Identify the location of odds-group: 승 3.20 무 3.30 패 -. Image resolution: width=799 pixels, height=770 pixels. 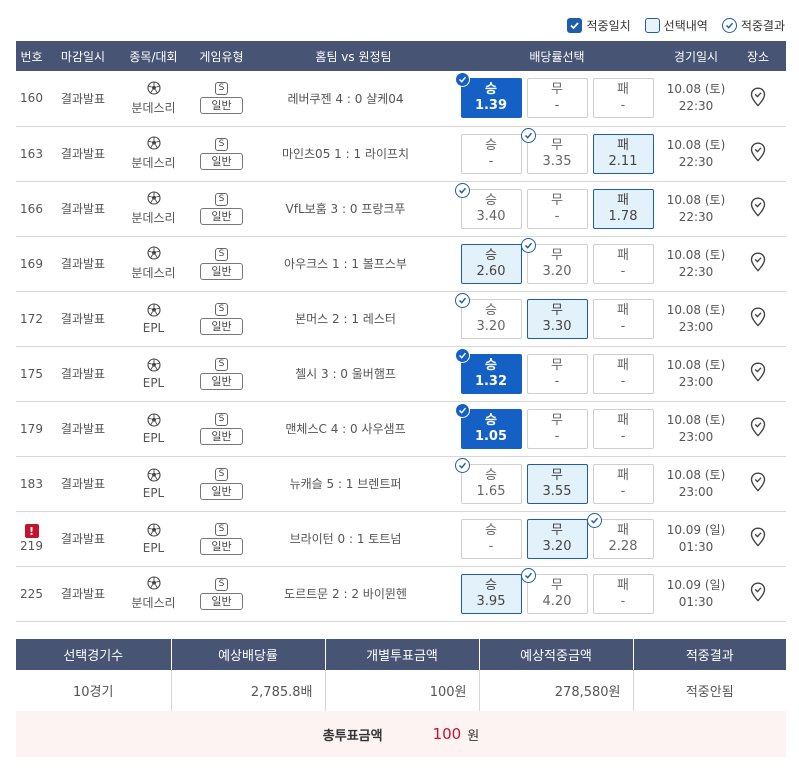
(557, 315).